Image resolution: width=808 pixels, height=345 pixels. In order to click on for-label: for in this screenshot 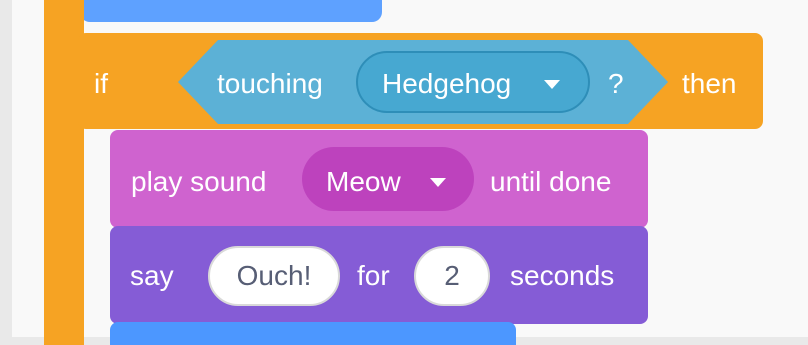, I will do `click(373, 275)`.